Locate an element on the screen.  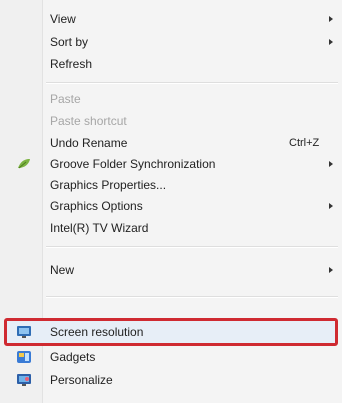
groove-leaf-icon is located at coordinates (24, 164).